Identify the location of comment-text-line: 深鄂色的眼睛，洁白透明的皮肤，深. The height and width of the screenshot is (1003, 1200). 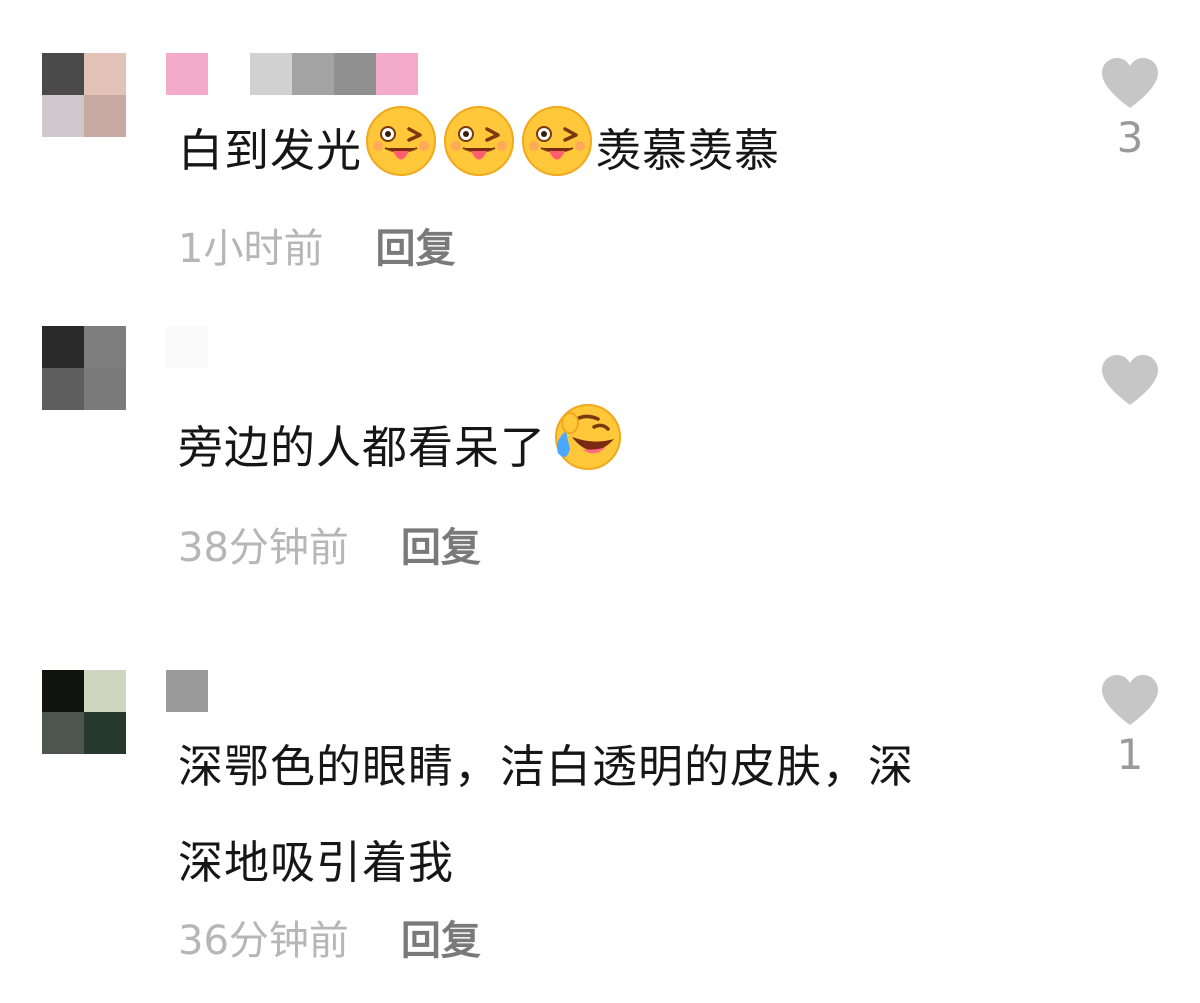
(546, 766).